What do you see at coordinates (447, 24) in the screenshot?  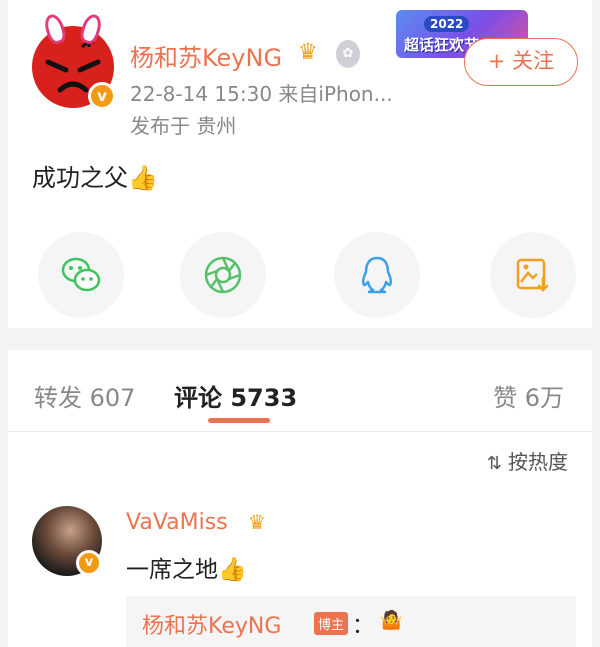 I see `banner-year: 2022` at bounding box center [447, 24].